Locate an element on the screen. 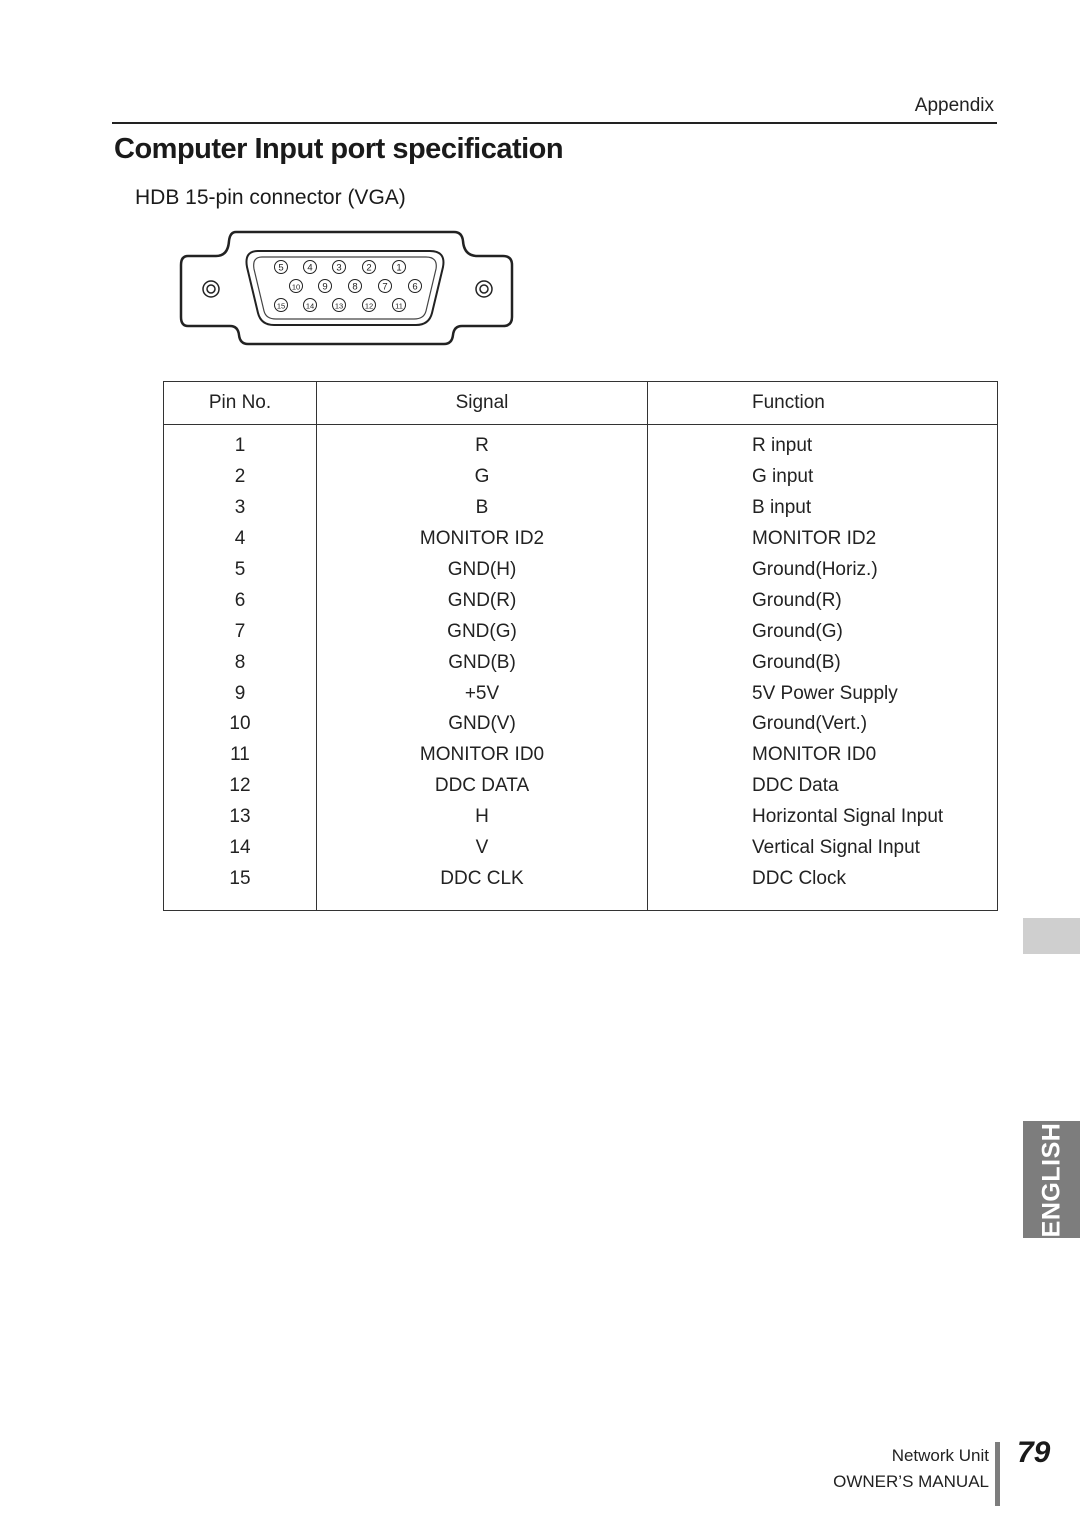 The height and width of the screenshot is (1529, 1080). function-cell: Horizontal Signal Input is located at coordinates (848, 817).